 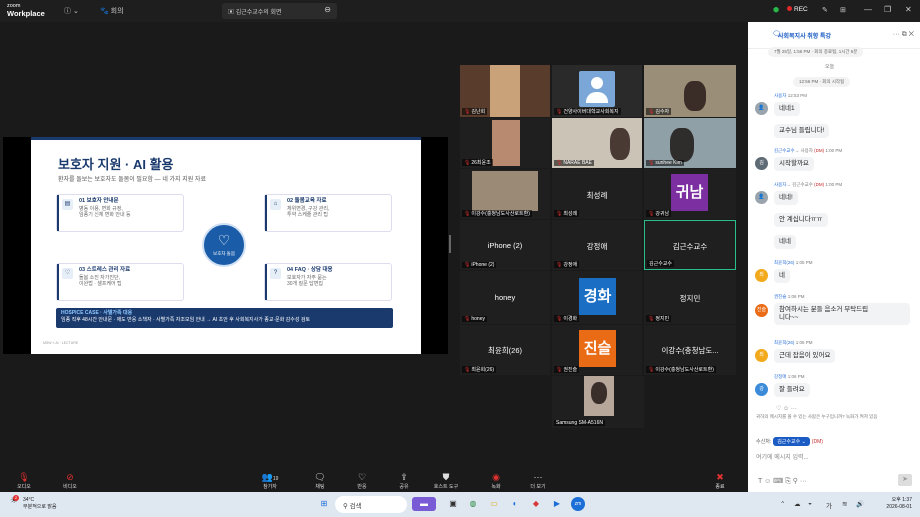 What do you see at coordinates (690, 350) in the screenshot?
I see `video-tile: 이강수(충청남도... 🎙이강수(충청남도사산로트환)` at bounding box center [690, 350].